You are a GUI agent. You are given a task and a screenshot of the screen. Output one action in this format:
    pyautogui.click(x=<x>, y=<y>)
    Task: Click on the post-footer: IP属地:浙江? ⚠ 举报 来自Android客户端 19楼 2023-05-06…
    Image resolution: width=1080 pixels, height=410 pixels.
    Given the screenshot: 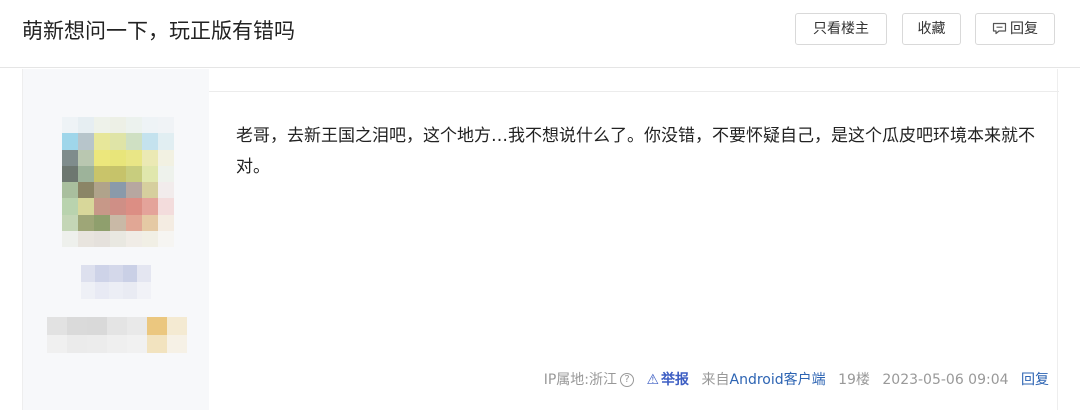 What is the action you would take?
    pyautogui.click(x=792, y=380)
    